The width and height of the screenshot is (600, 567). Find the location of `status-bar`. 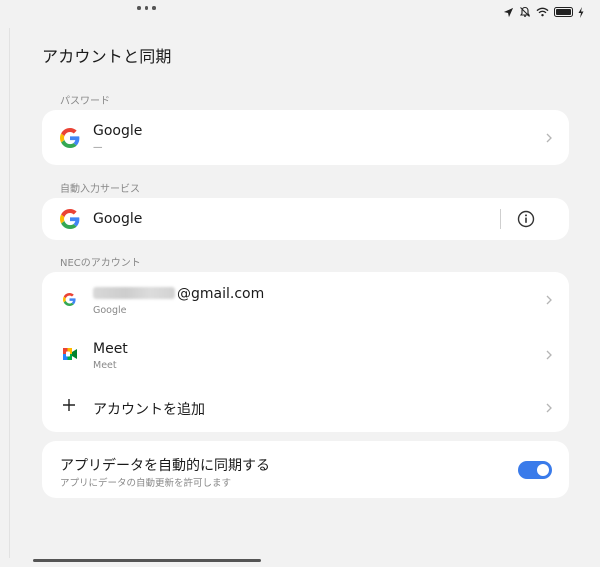

status-bar is located at coordinates (300, 13).